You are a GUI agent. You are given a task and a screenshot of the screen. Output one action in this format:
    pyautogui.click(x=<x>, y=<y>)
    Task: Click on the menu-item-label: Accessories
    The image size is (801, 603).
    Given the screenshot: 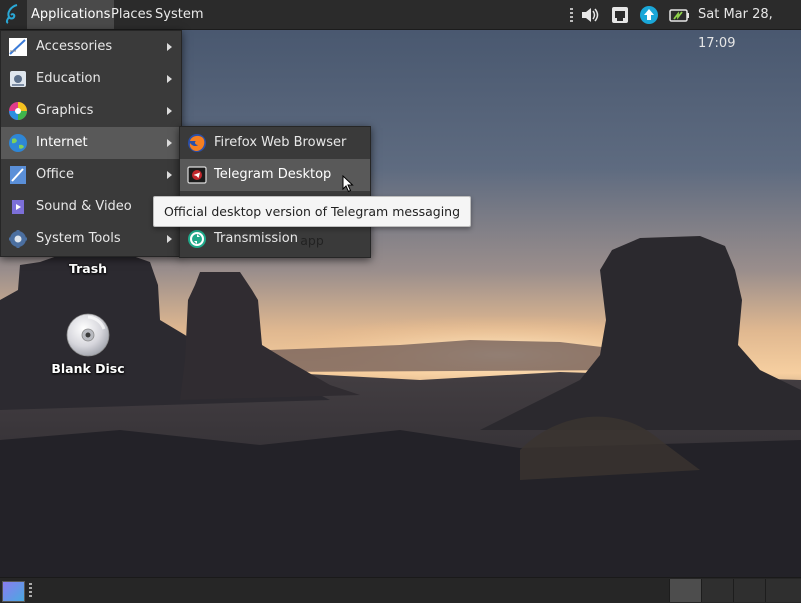 What is the action you would take?
    pyautogui.click(x=74, y=46)
    